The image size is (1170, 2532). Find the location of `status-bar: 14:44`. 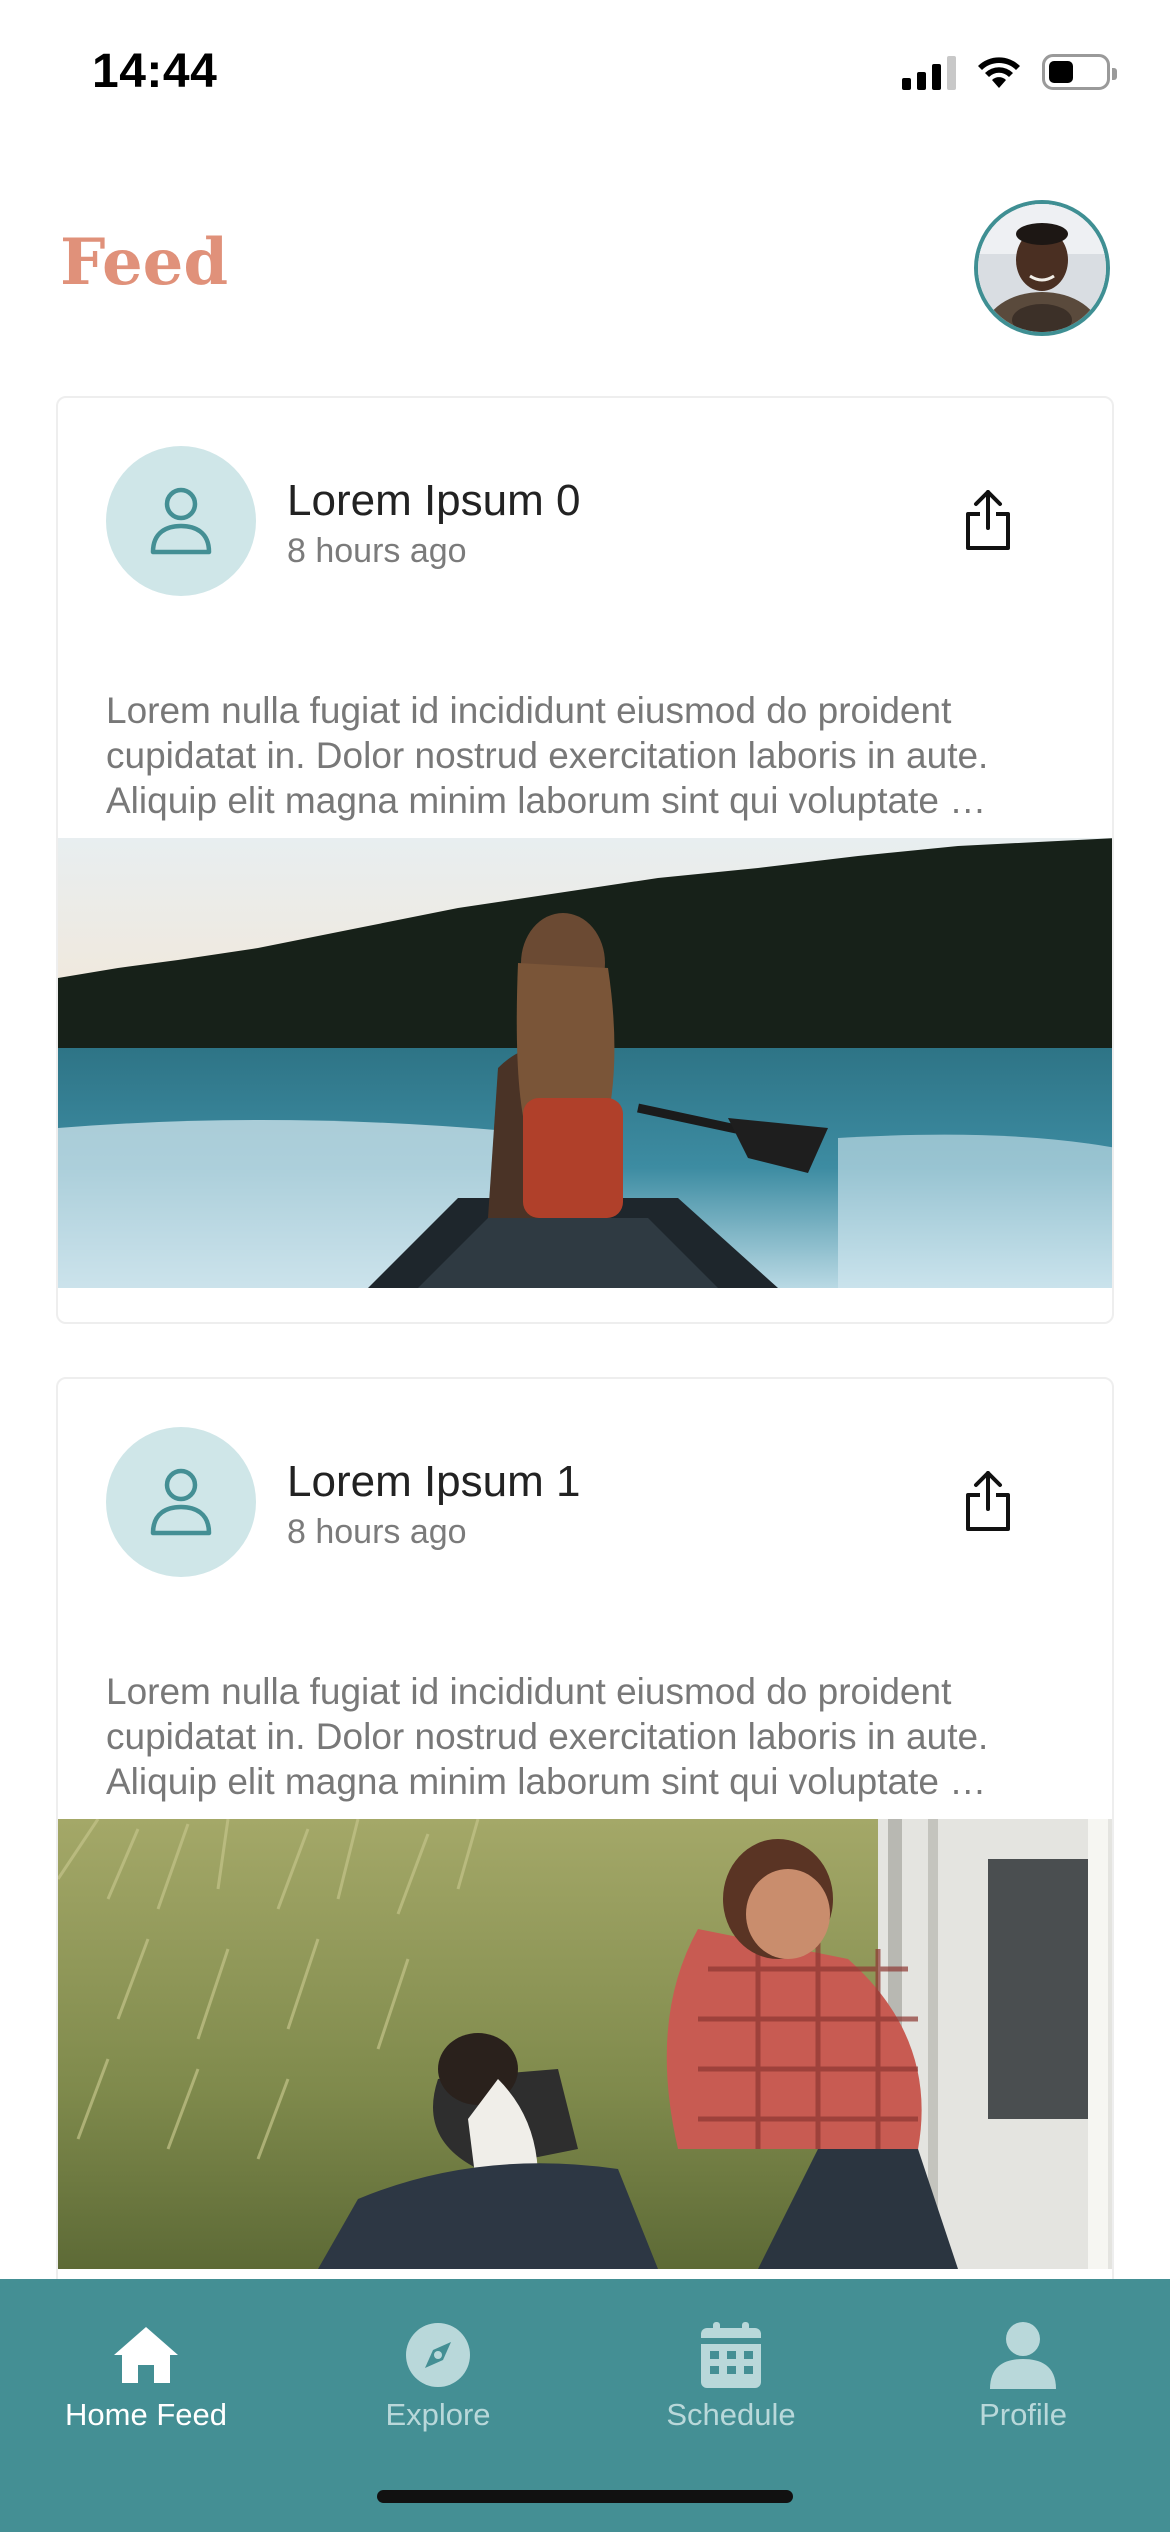

status-bar: 14:44 is located at coordinates (585, 70).